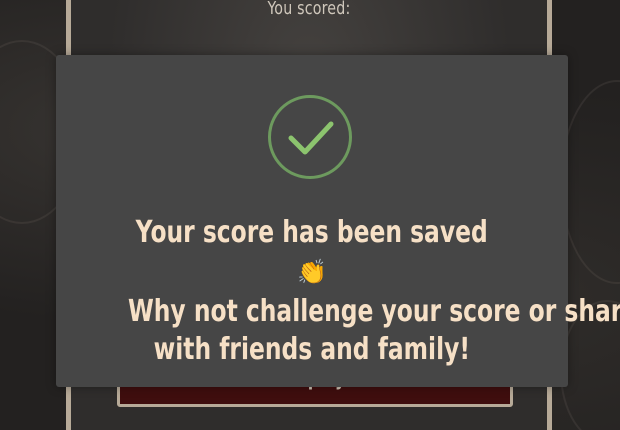 Image resolution: width=620 pixels, height=430 pixels. What do you see at coordinates (373, 311) in the screenshot?
I see `dialog-message-line-1: Why not challenge your score or share` at bounding box center [373, 311].